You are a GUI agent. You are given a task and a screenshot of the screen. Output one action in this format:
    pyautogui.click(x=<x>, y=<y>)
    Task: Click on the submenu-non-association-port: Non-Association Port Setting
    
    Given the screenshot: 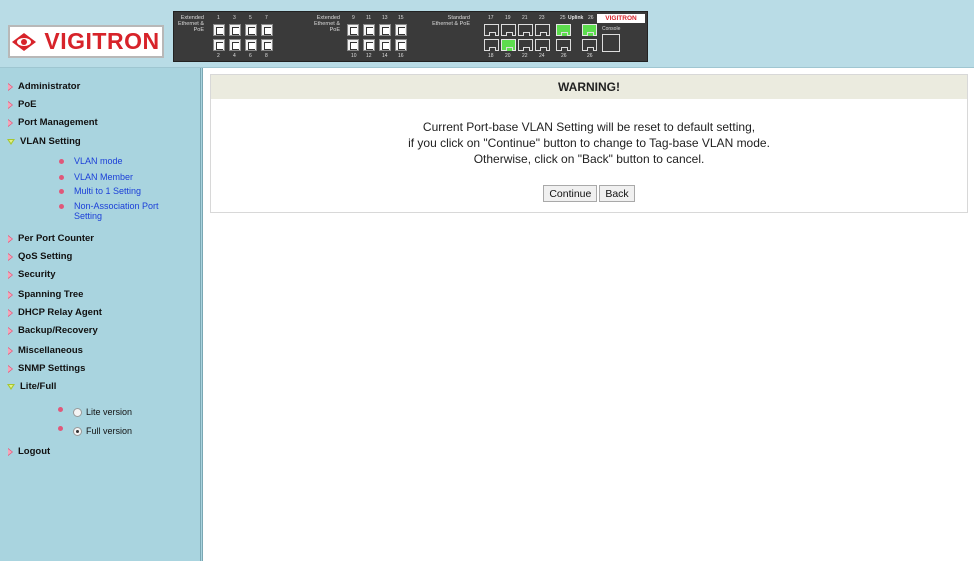 What is the action you would take?
    pyautogui.click(x=124, y=211)
    